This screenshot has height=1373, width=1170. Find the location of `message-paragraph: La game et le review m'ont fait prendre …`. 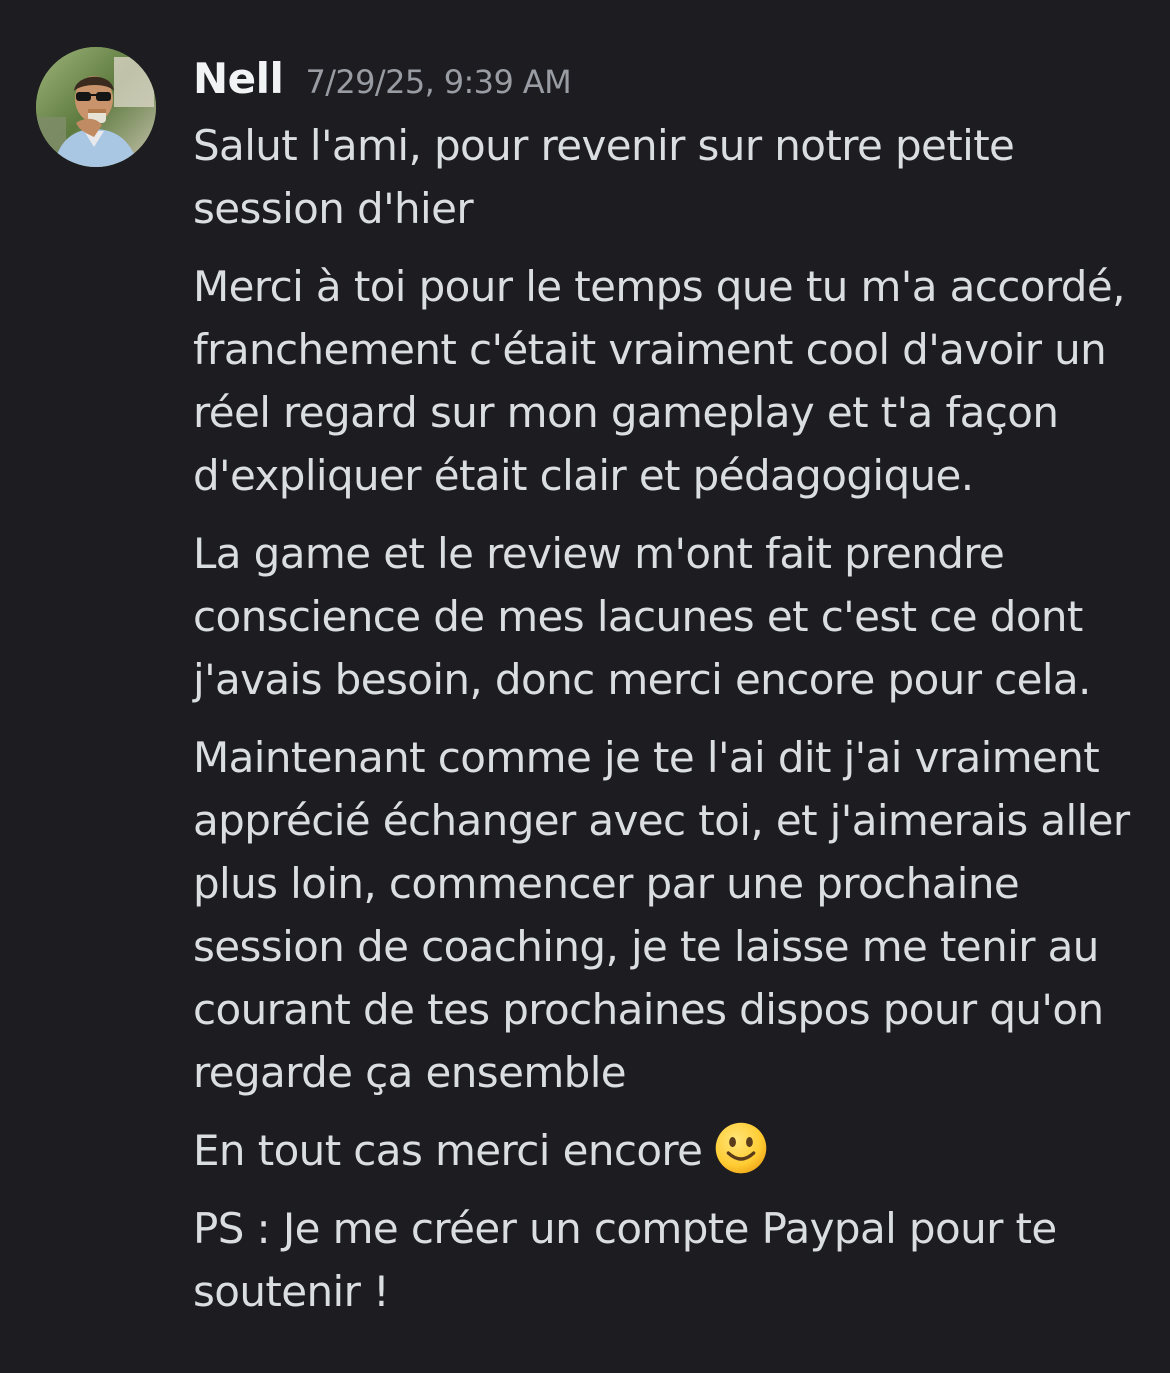

message-paragraph: La game et le review m'ont fait prendre … is located at coordinates (673, 616).